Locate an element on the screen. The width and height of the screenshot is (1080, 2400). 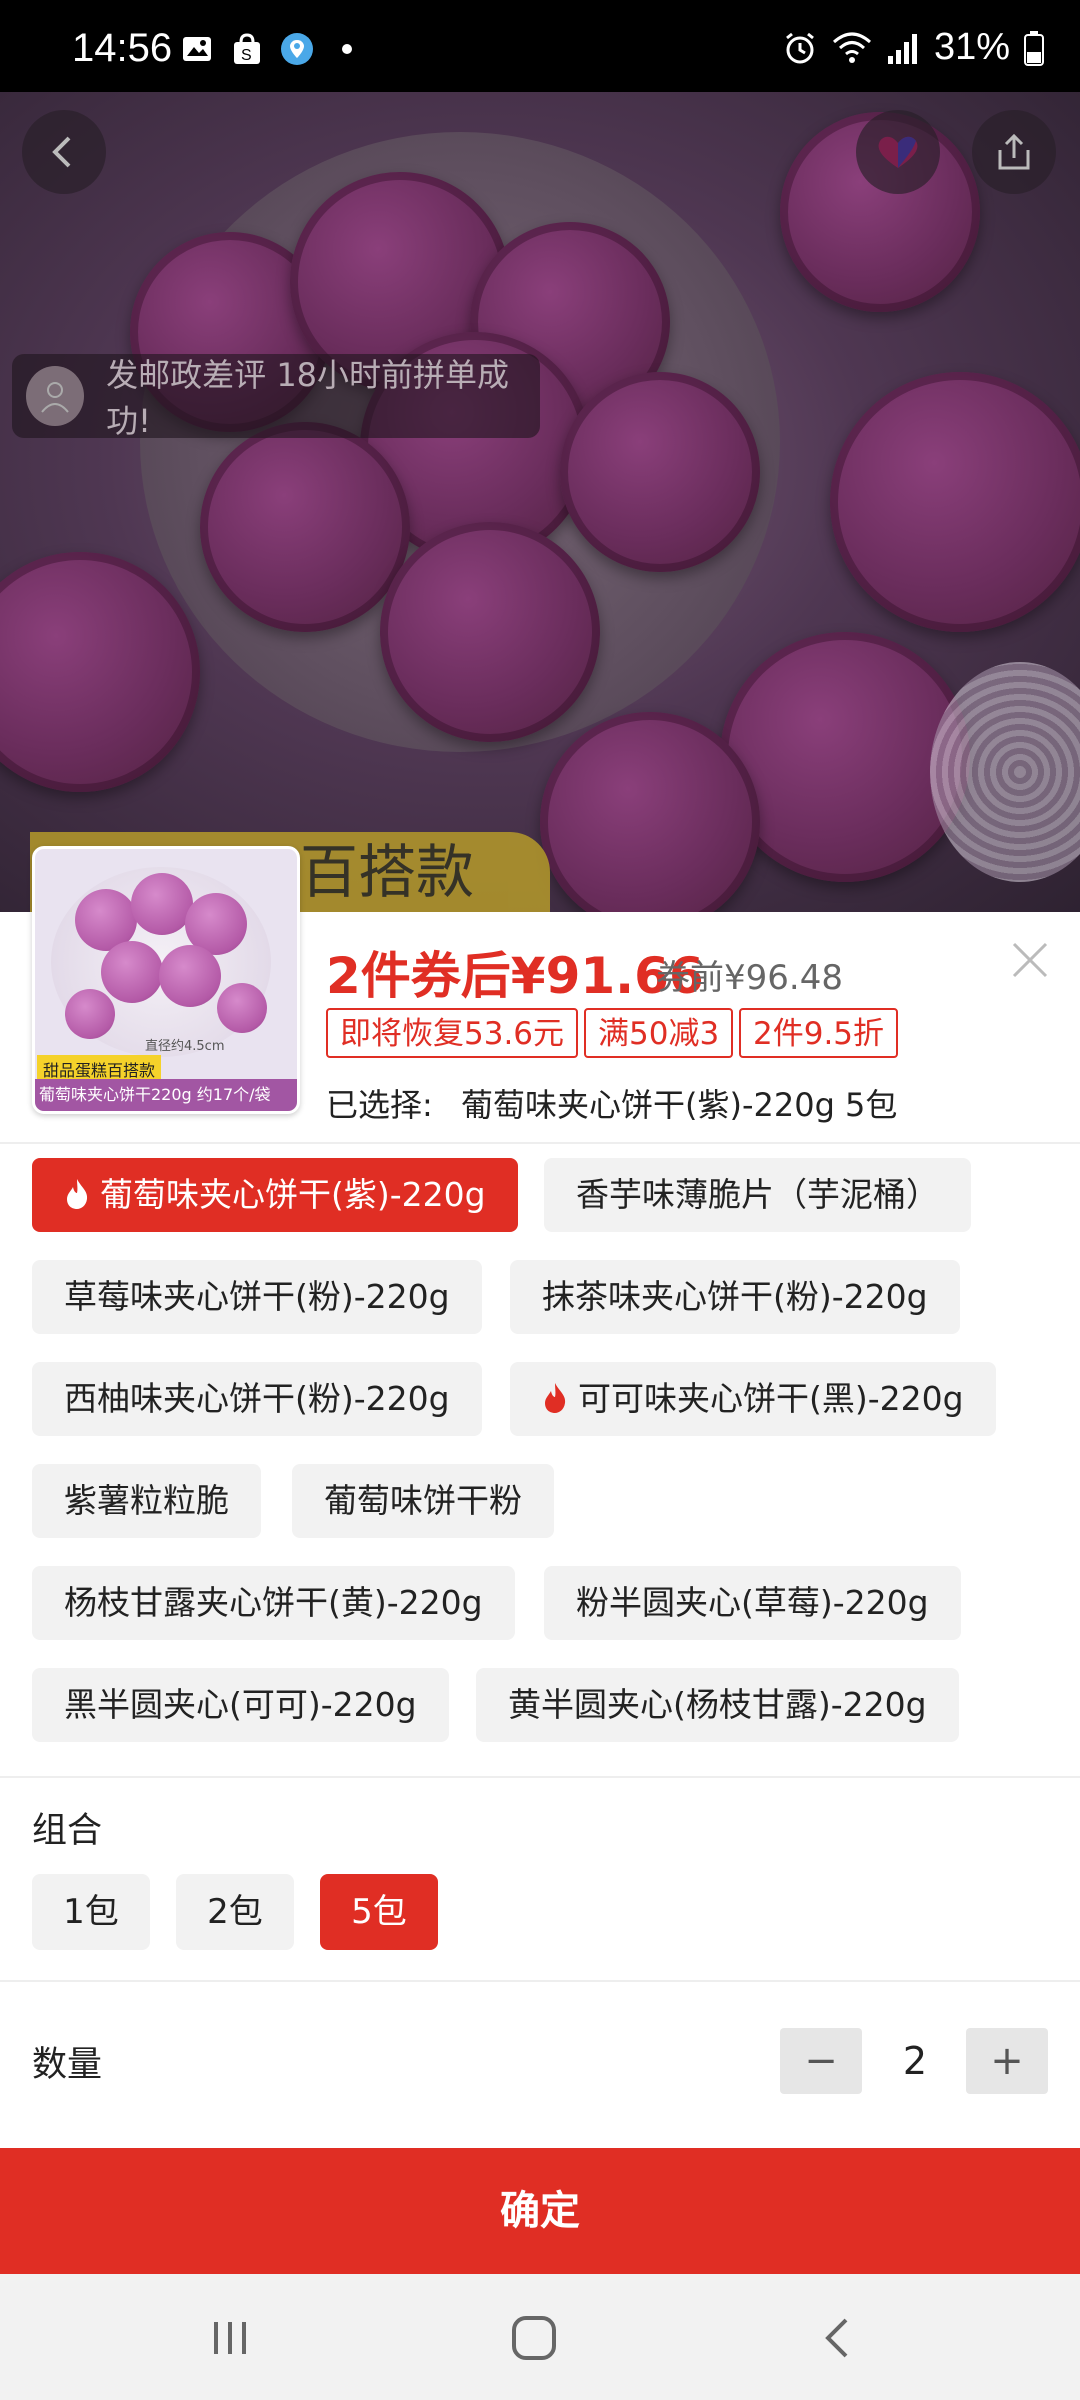
flavor-option: 黑半圆夹心(可可)-220g is located at coordinates (240, 1705).